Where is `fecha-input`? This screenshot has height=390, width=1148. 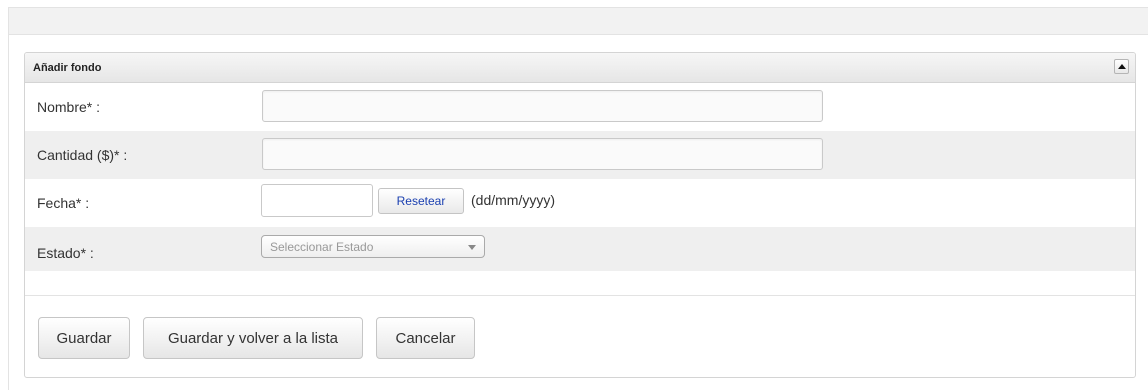 fecha-input is located at coordinates (317, 200).